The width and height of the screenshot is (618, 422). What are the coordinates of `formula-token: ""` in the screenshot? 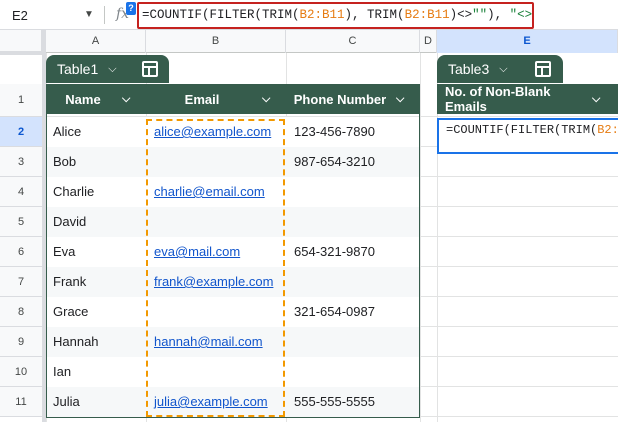 It's located at (480, 15).